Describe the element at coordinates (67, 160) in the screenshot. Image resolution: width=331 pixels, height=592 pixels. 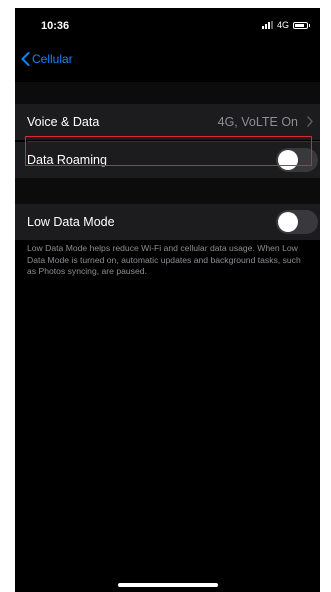
I see `data-roaming-label: Data Roaming` at that location.